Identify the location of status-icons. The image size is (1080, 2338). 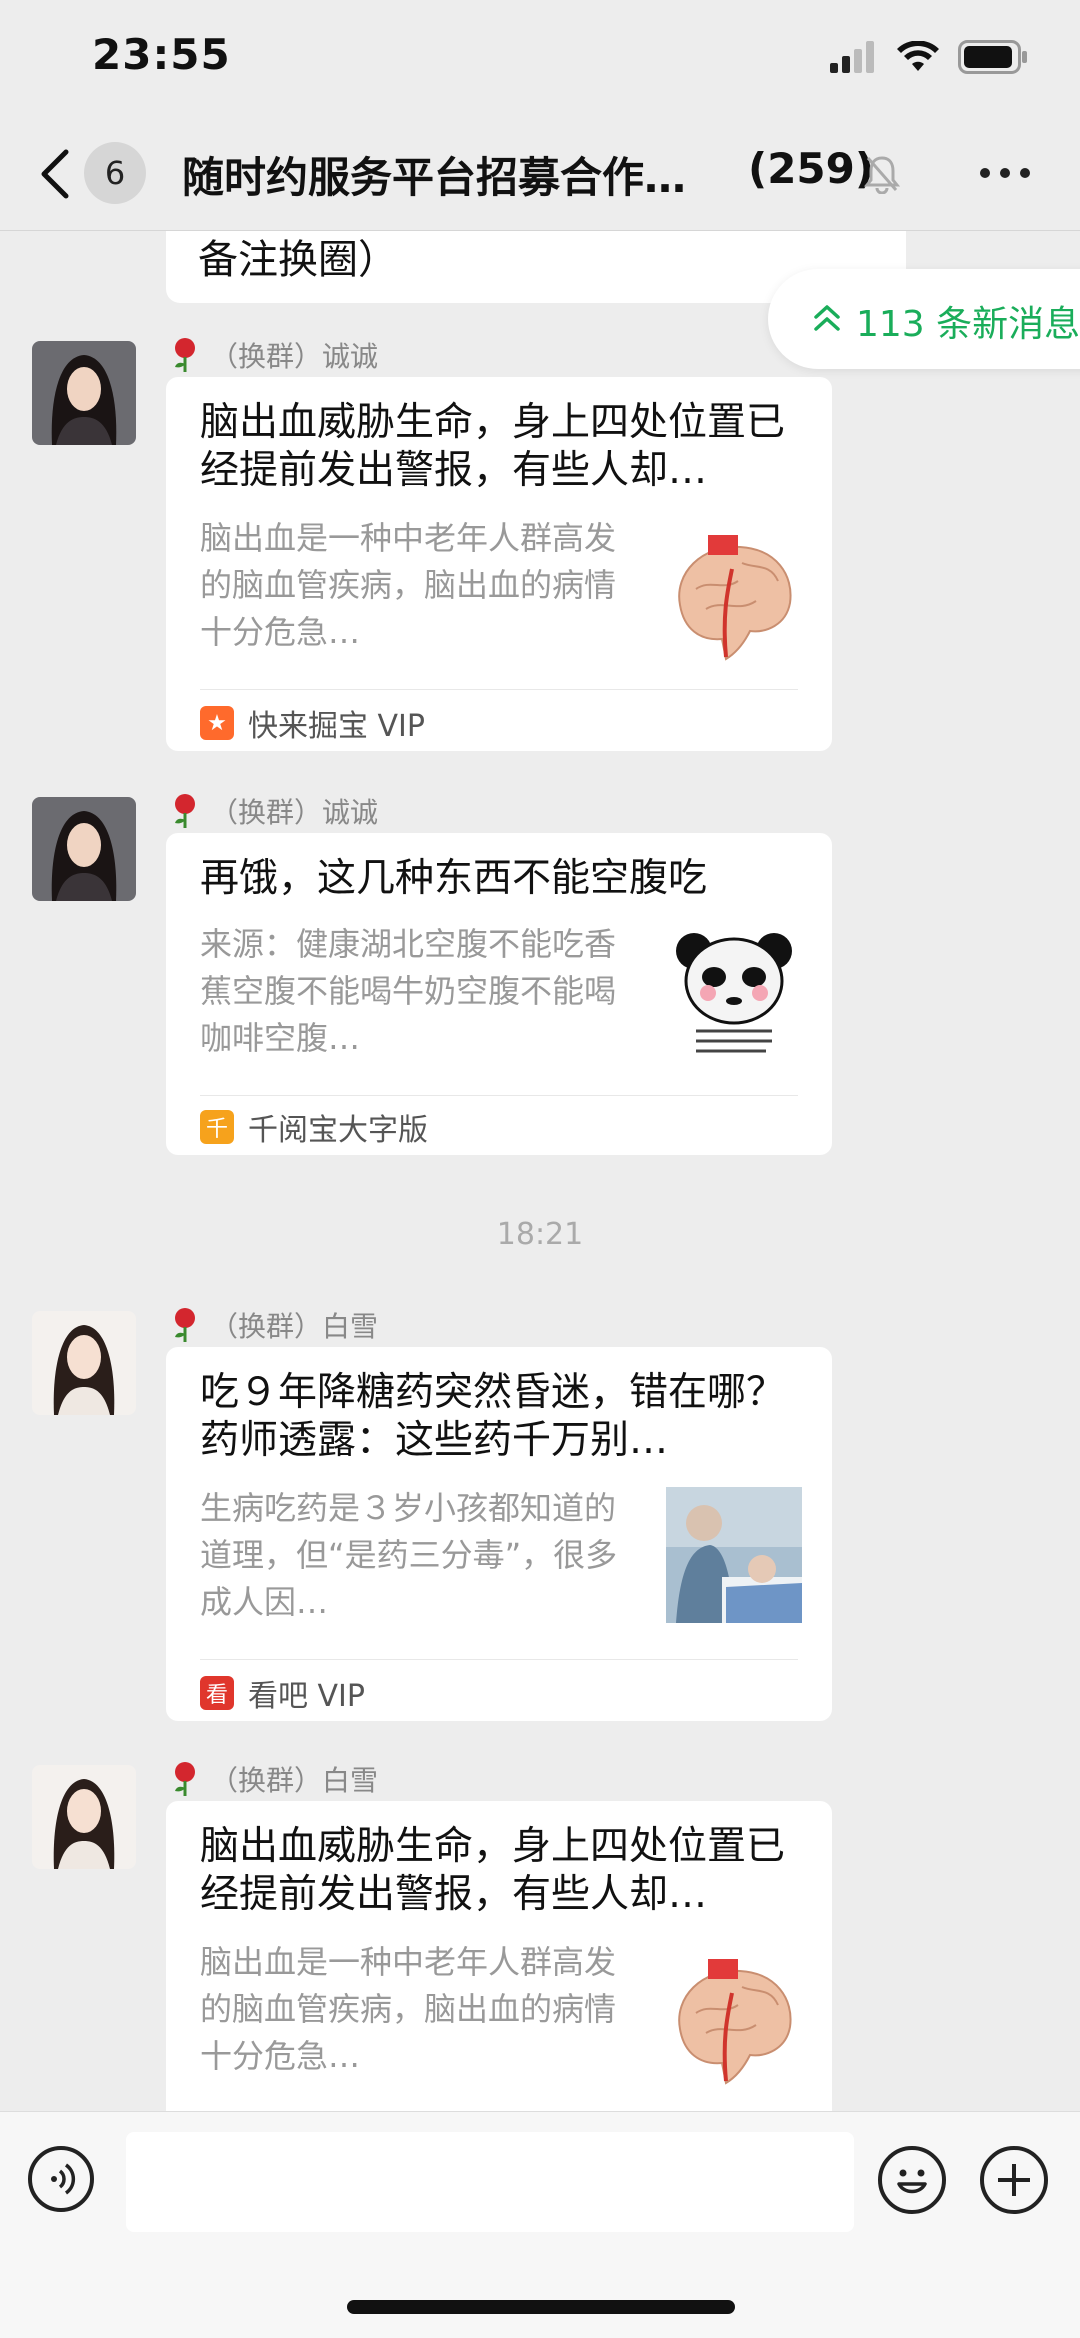
(929, 57).